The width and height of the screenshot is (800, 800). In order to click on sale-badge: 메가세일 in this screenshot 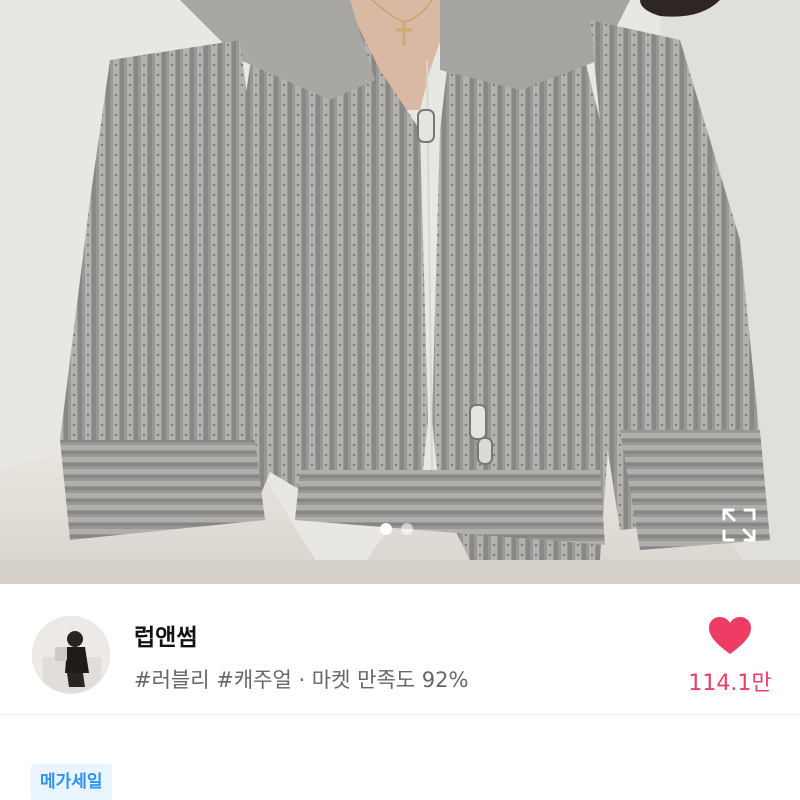, I will do `click(71, 782)`.